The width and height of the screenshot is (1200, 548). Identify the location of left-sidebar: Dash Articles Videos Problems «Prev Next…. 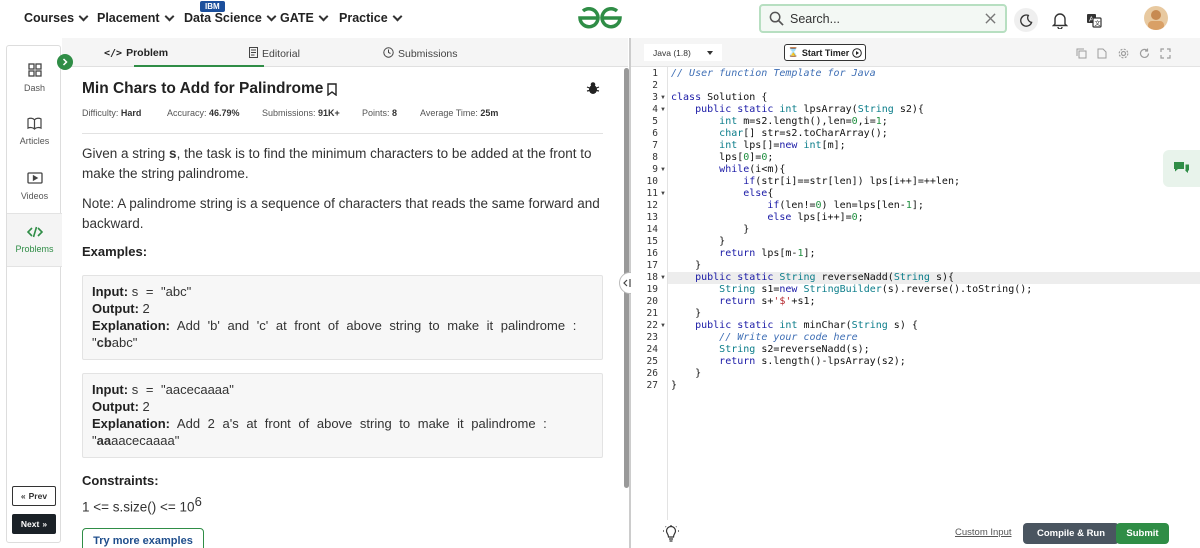
(34, 294).